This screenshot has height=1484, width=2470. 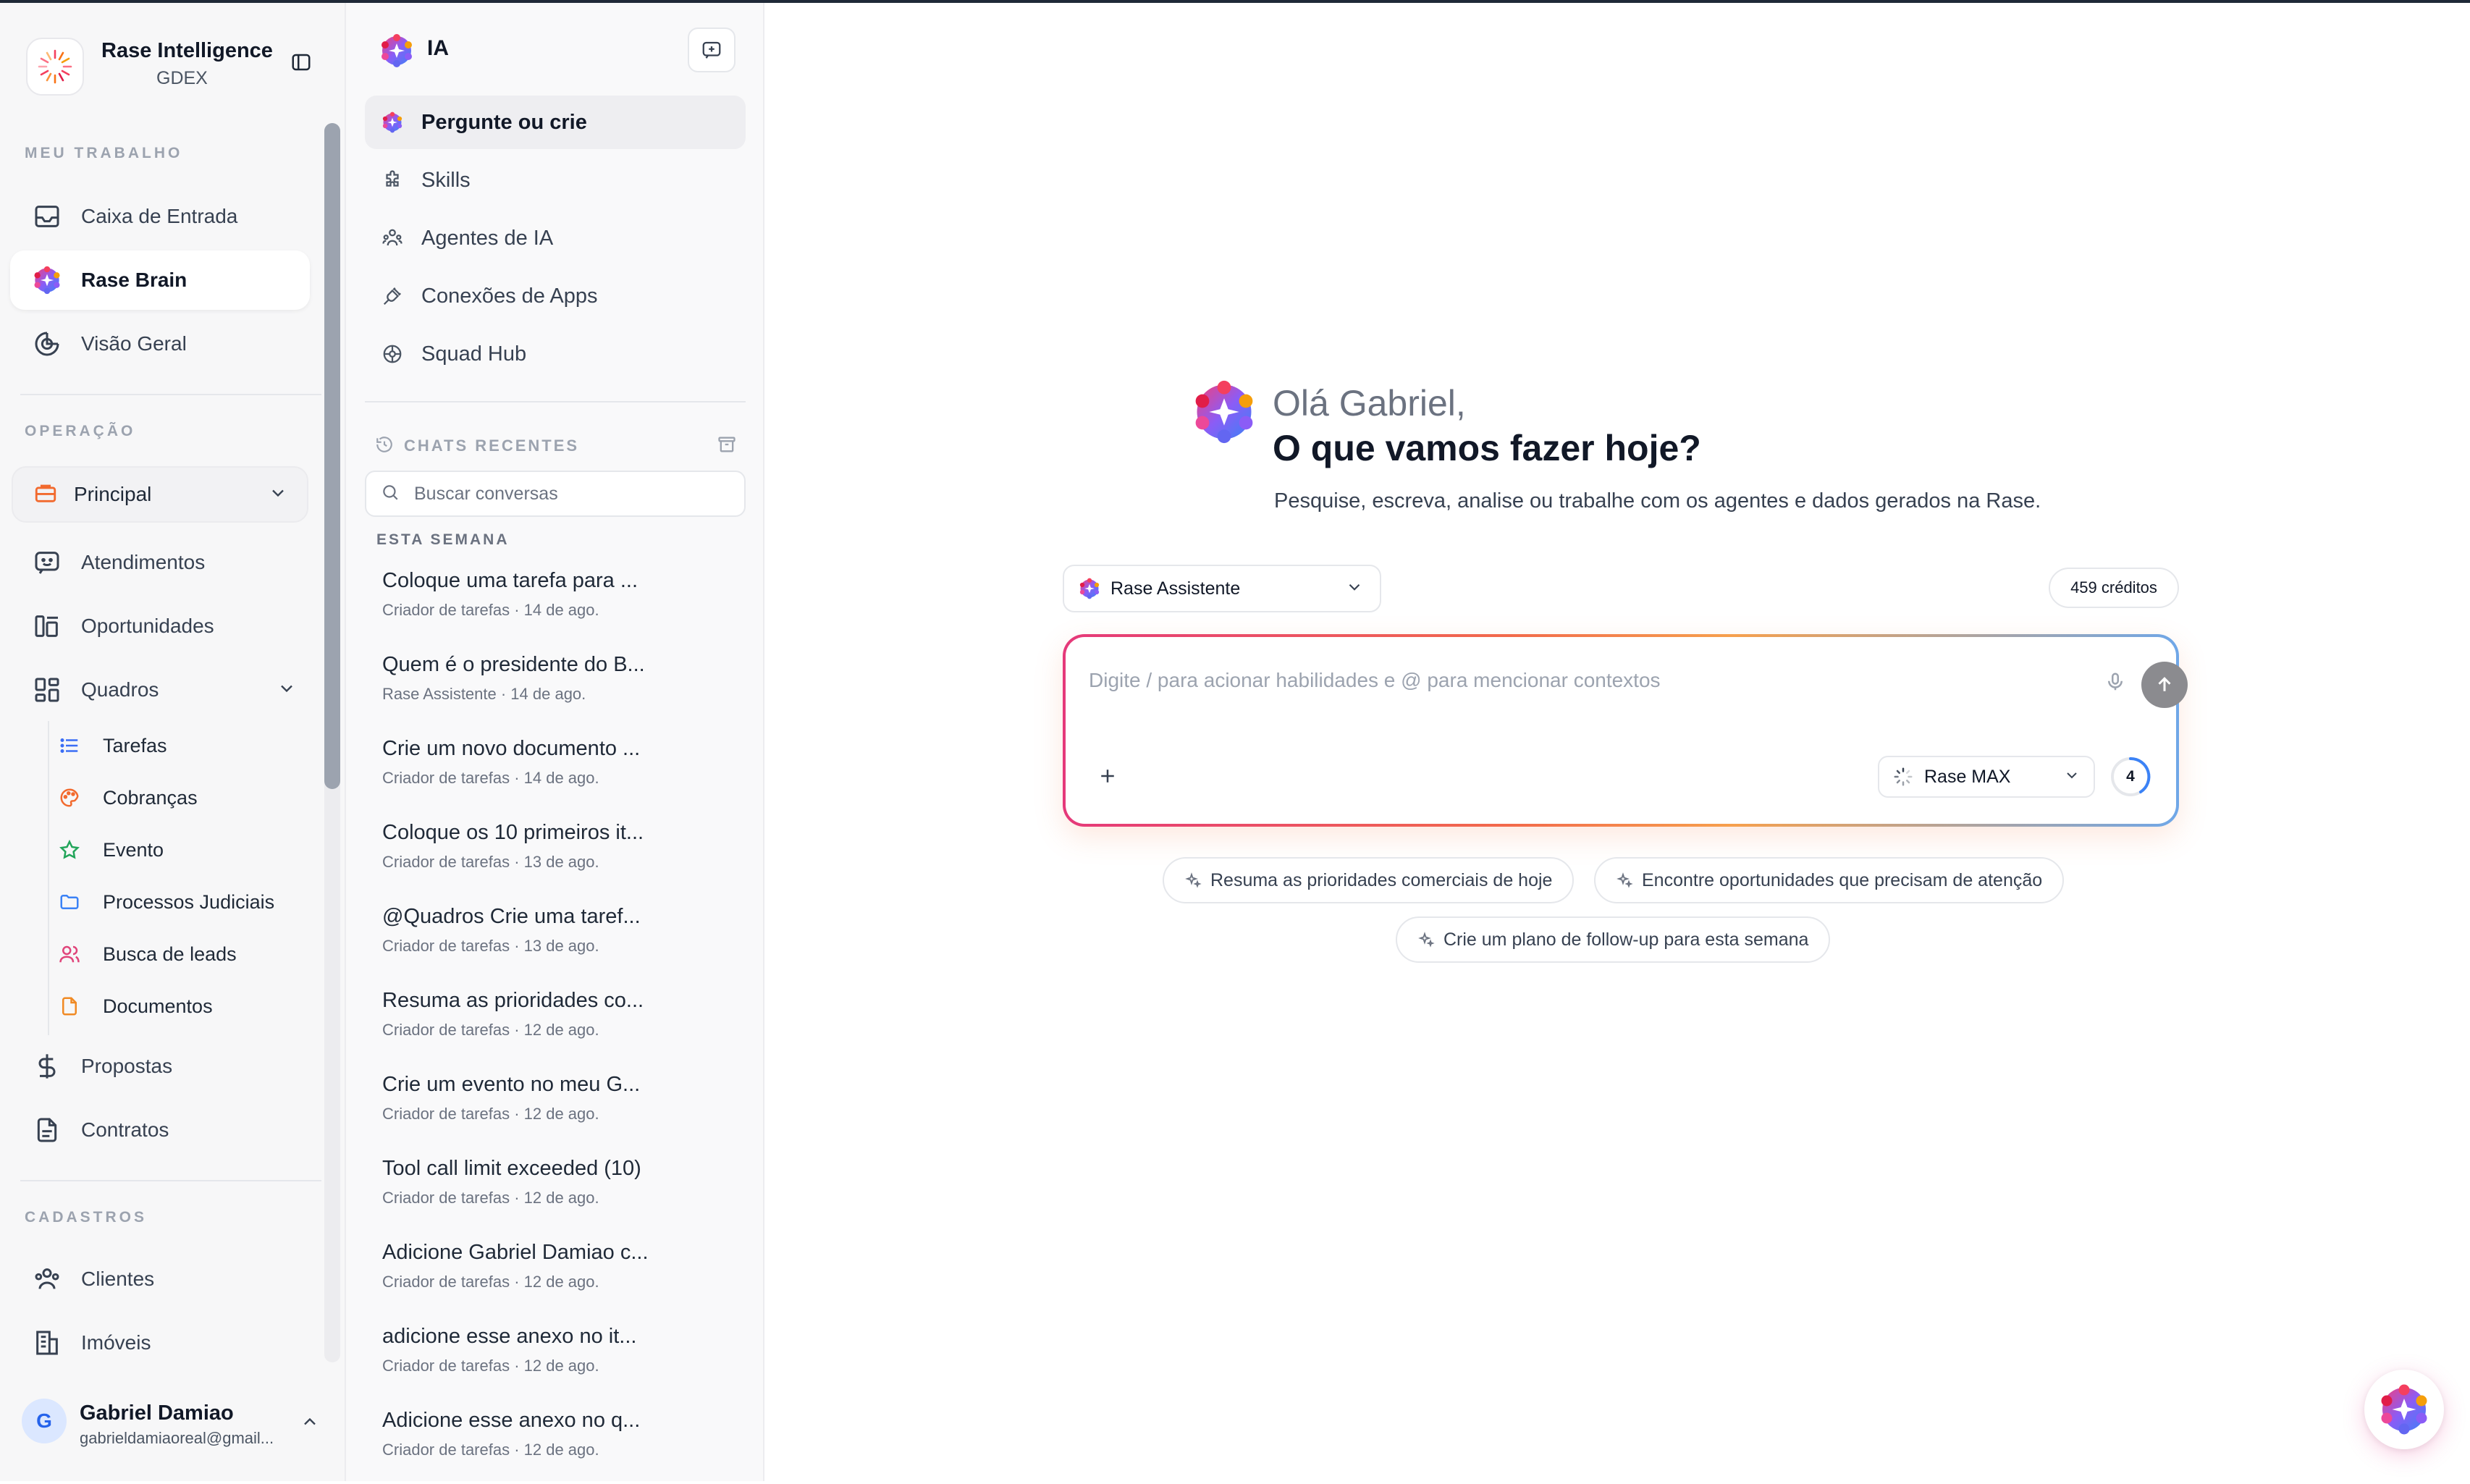 What do you see at coordinates (512, 1168) in the screenshot?
I see `chat-title: Tool call limit exceeded (10)` at bounding box center [512, 1168].